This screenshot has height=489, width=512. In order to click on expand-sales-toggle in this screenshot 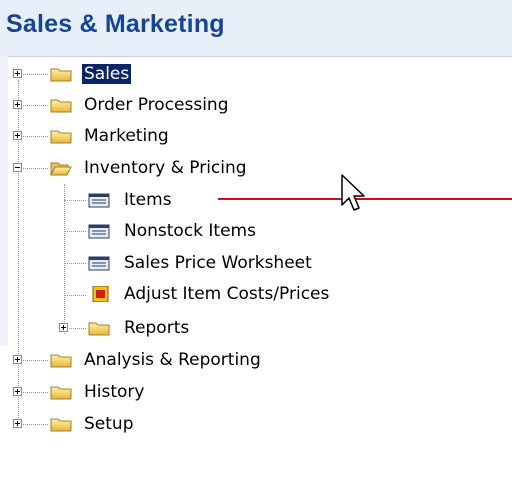, I will do `click(17, 73)`.